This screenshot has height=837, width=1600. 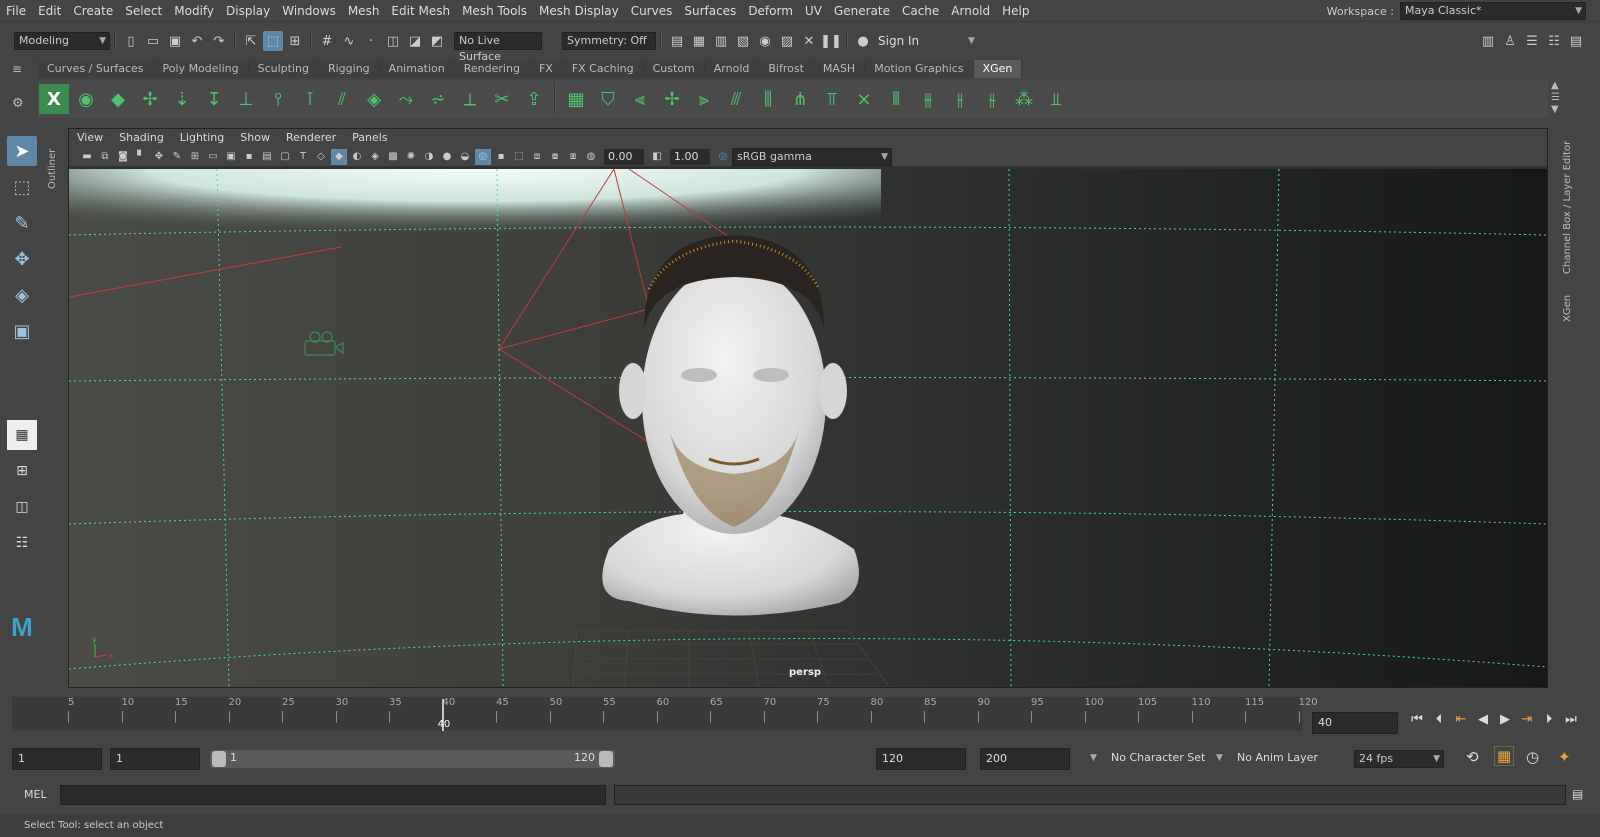 What do you see at coordinates (831, 41) in the screenshot?
I see `pause-icon: ❚❚` at bounding box center [831, 41].